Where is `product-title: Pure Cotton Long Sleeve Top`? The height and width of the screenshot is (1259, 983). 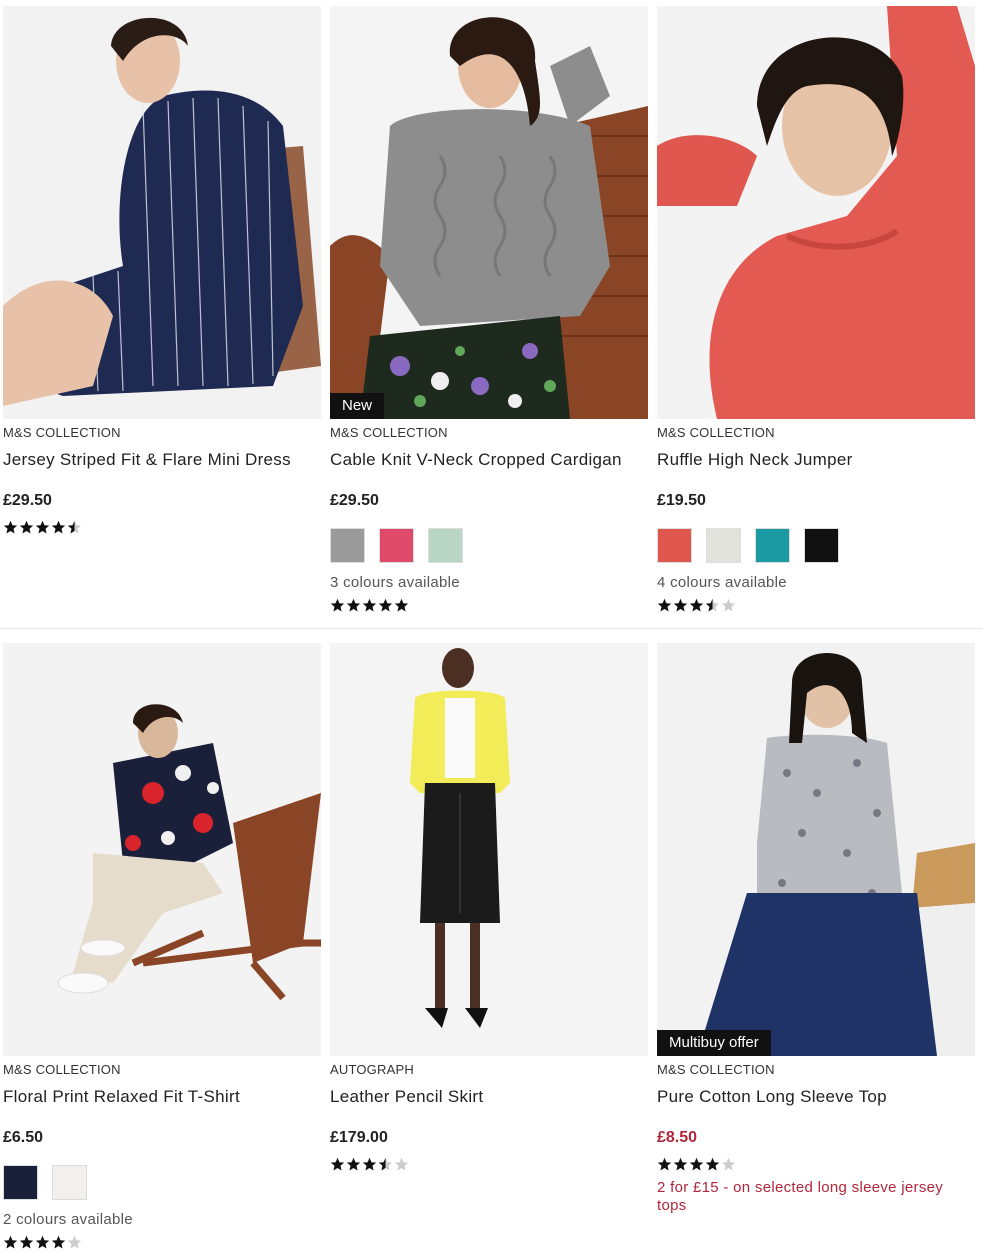
product-title: Pure Cotton Long Sleeve Top is located at coordinates (816, 1107).